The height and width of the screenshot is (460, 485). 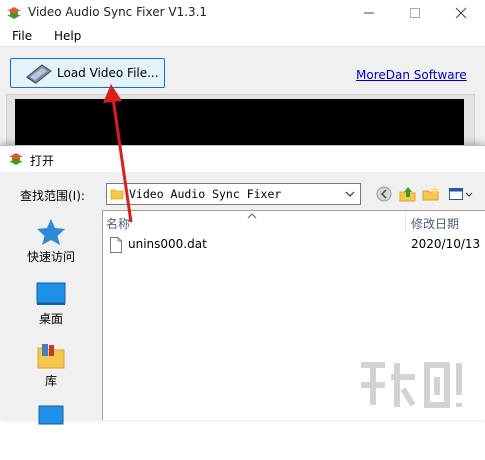 I want to click on folder-up-icon, so click(x=407, y=194).